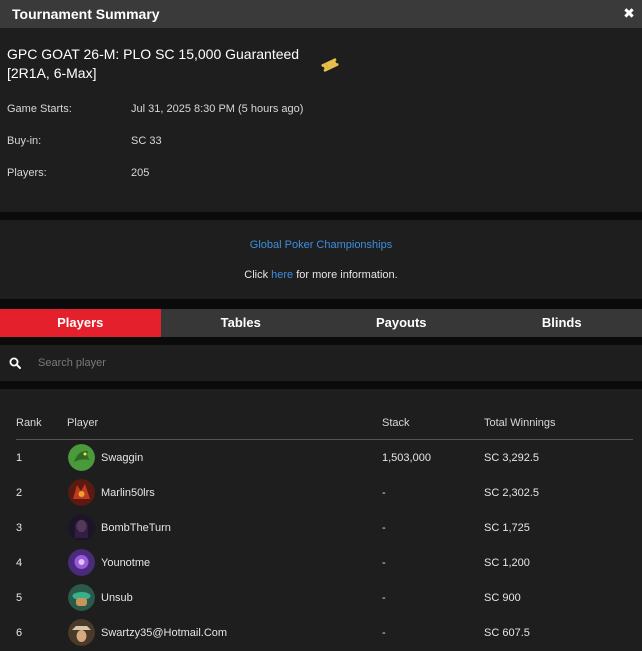 This screenshot has height=651, width=642. Describe the element at coordinates (27, 173) in the screenshot. I see `players-count-label: Players:` at that location.